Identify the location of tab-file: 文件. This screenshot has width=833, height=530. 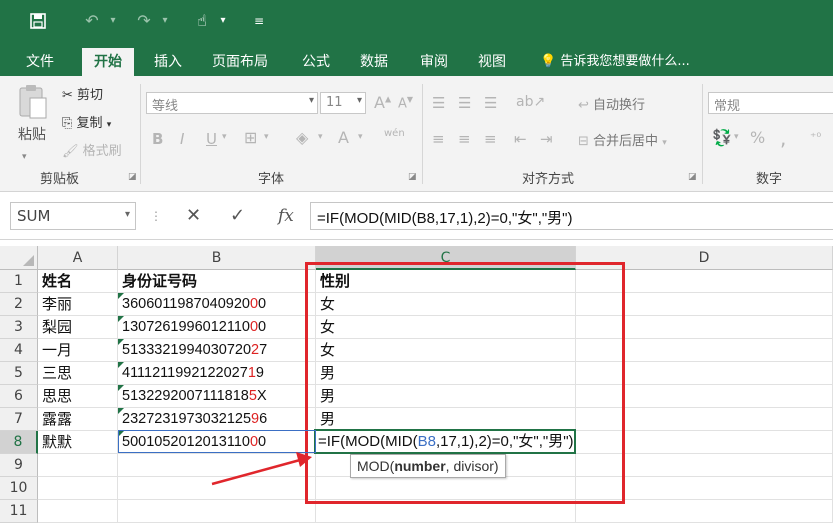
(40, 62).